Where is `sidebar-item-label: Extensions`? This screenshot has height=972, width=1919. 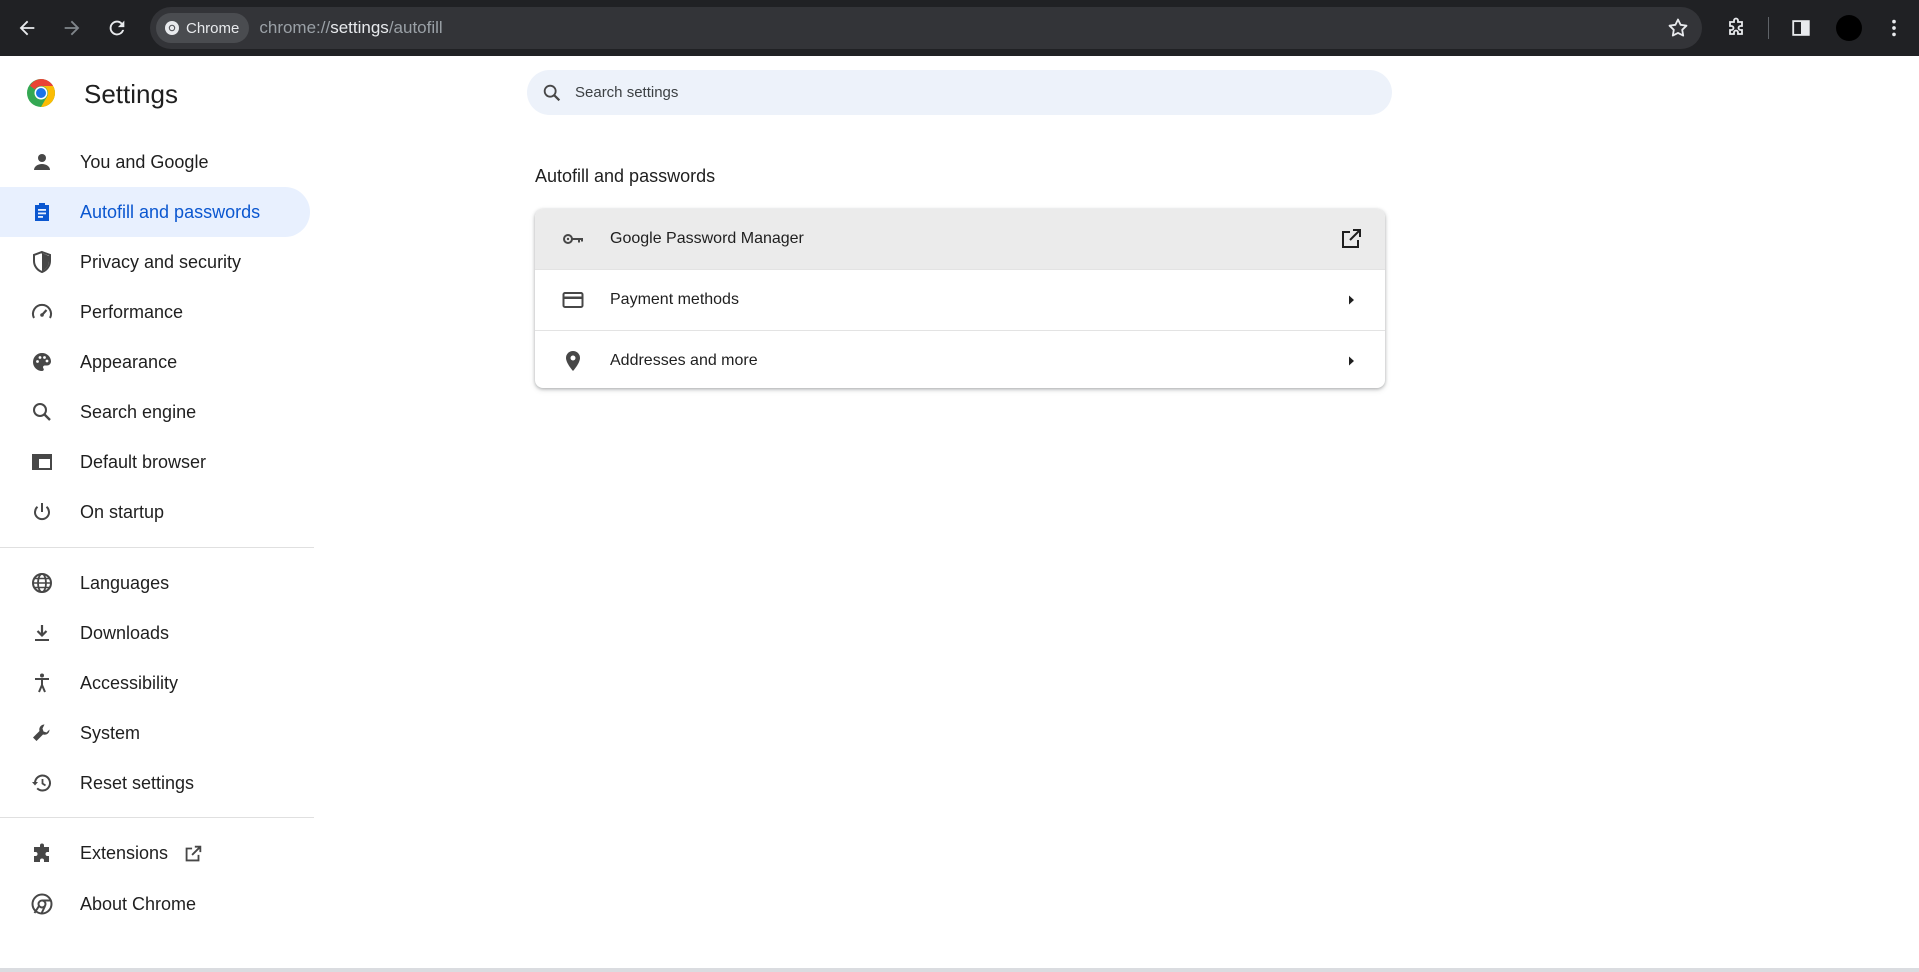 sidebar-item-label: Extensions is located at coordinates (142, 854).